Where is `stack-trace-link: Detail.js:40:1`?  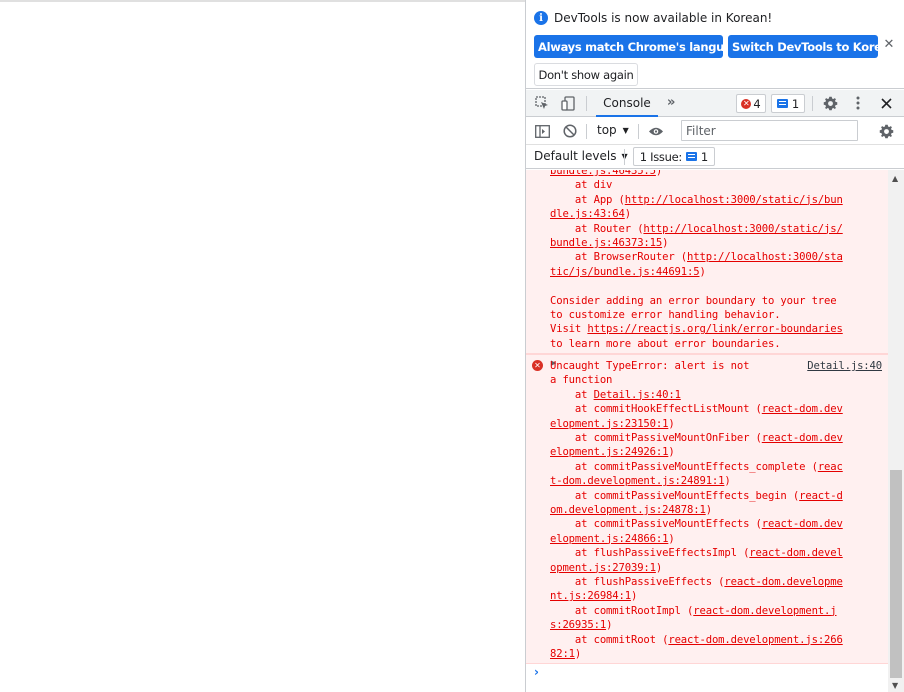 stack-trace-link: Detail.js:40:1 is located at coordinates (637, 395).